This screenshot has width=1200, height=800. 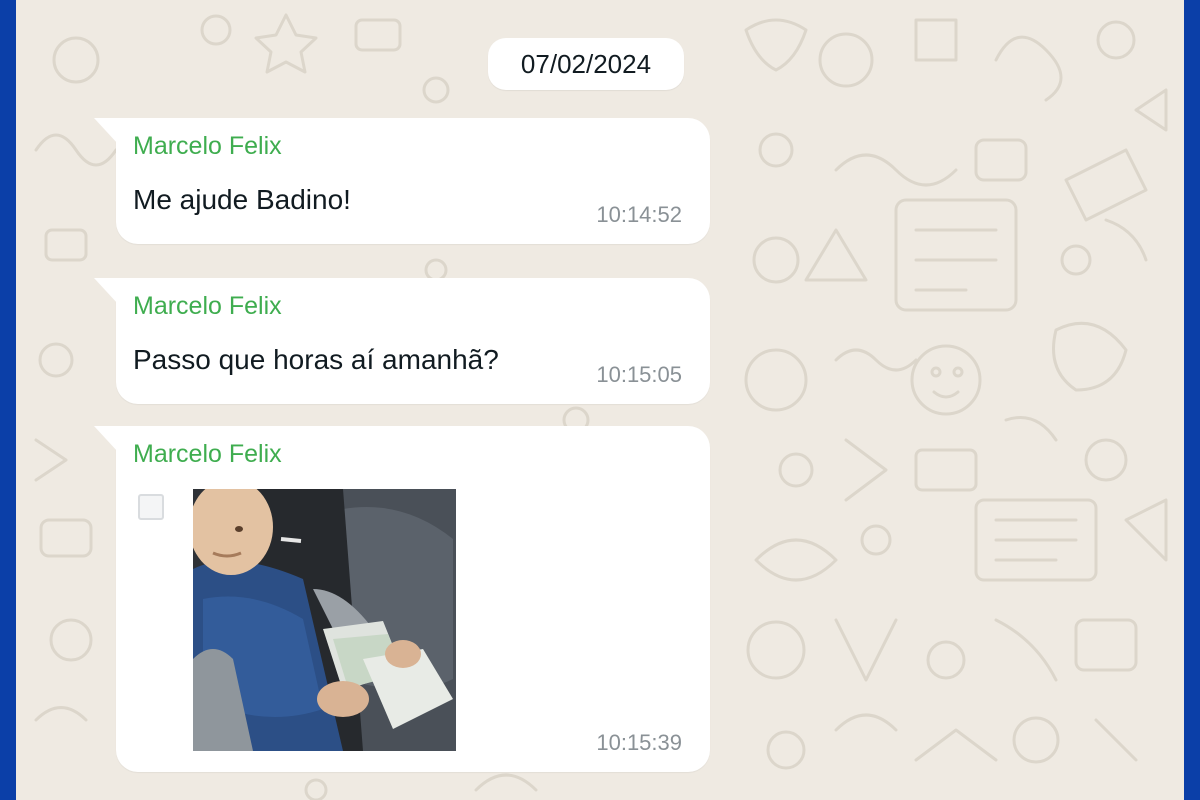 What do you see at coordinates (316, 359) in the screenshot?
I see `message-text: Passo que horas aí amanhã?` at bounding box center [316, 359].